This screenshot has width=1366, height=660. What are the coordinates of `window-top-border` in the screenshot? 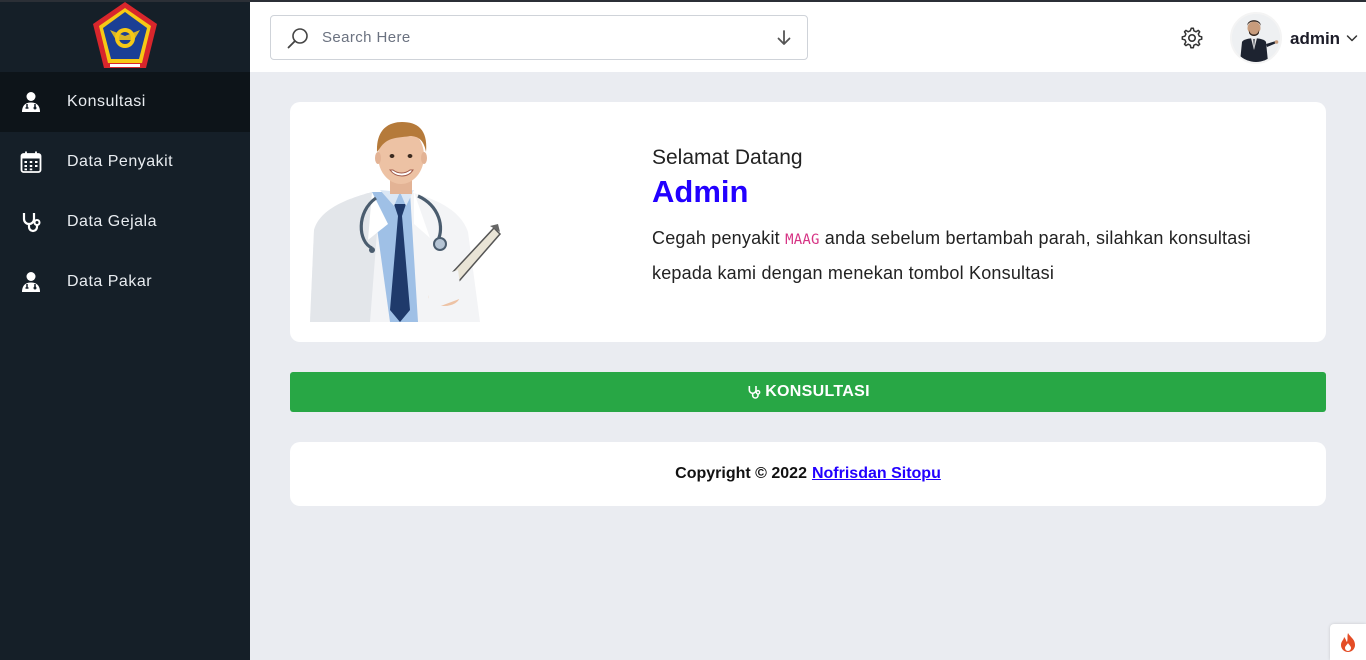 It's located at (683, 1).